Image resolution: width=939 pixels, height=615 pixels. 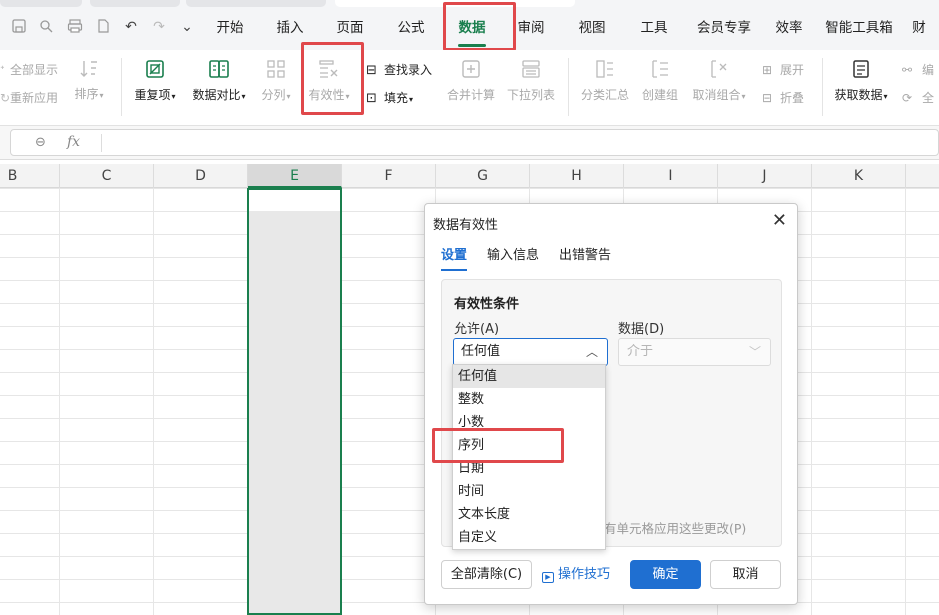 I want to click on tab-review: 审阅, so click(x=531, y=25).